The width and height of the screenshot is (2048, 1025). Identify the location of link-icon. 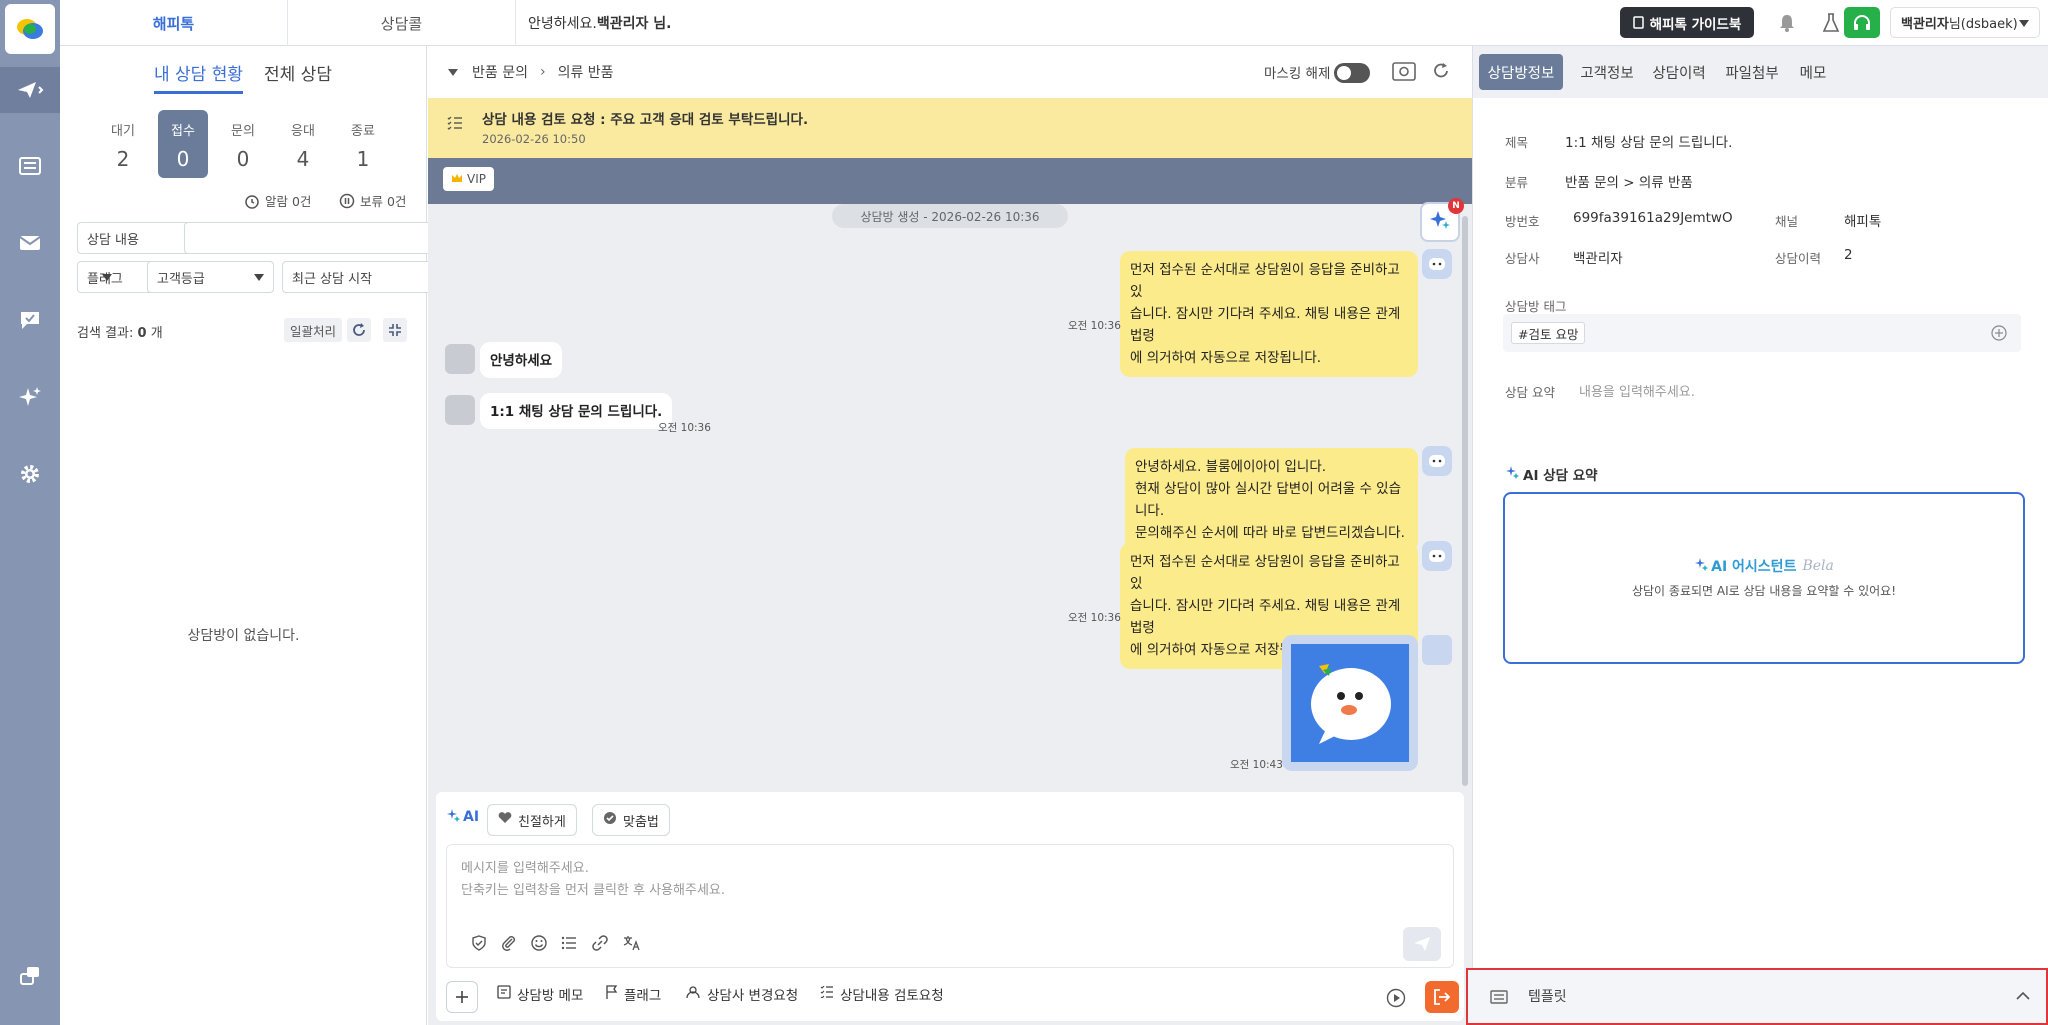
(600, 945).